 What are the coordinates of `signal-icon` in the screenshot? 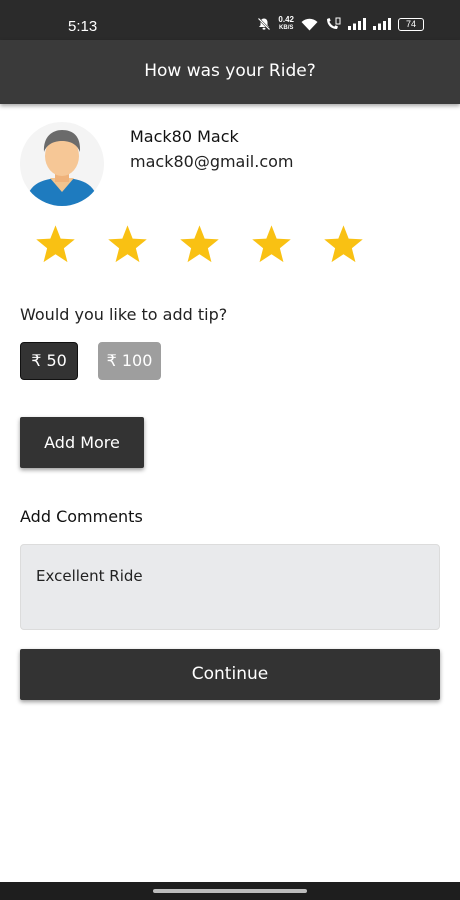 It's located at (357, 24).